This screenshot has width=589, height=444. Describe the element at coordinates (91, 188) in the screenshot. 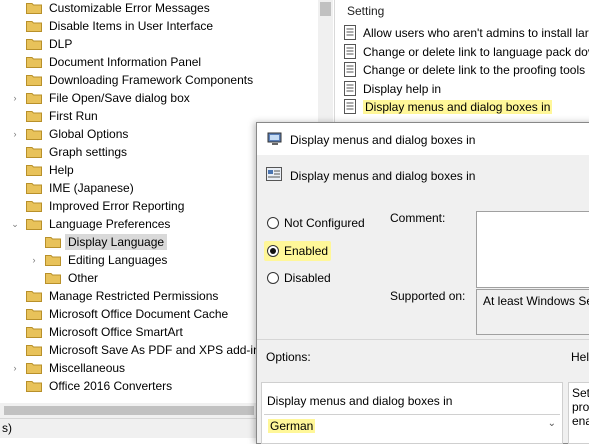

I see `tree-item-label: IME (Japanese)` at that location.